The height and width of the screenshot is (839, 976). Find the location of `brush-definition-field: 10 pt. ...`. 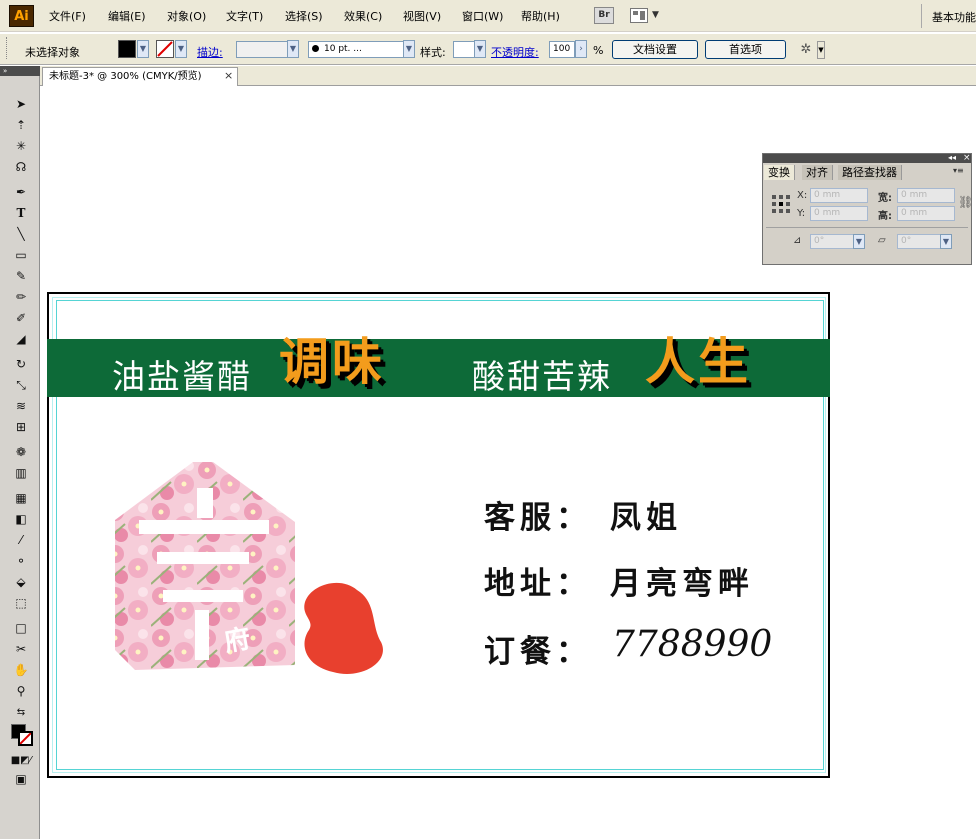

brush-definition-field: 10 pt. ... is located at coordinates (356, 49).